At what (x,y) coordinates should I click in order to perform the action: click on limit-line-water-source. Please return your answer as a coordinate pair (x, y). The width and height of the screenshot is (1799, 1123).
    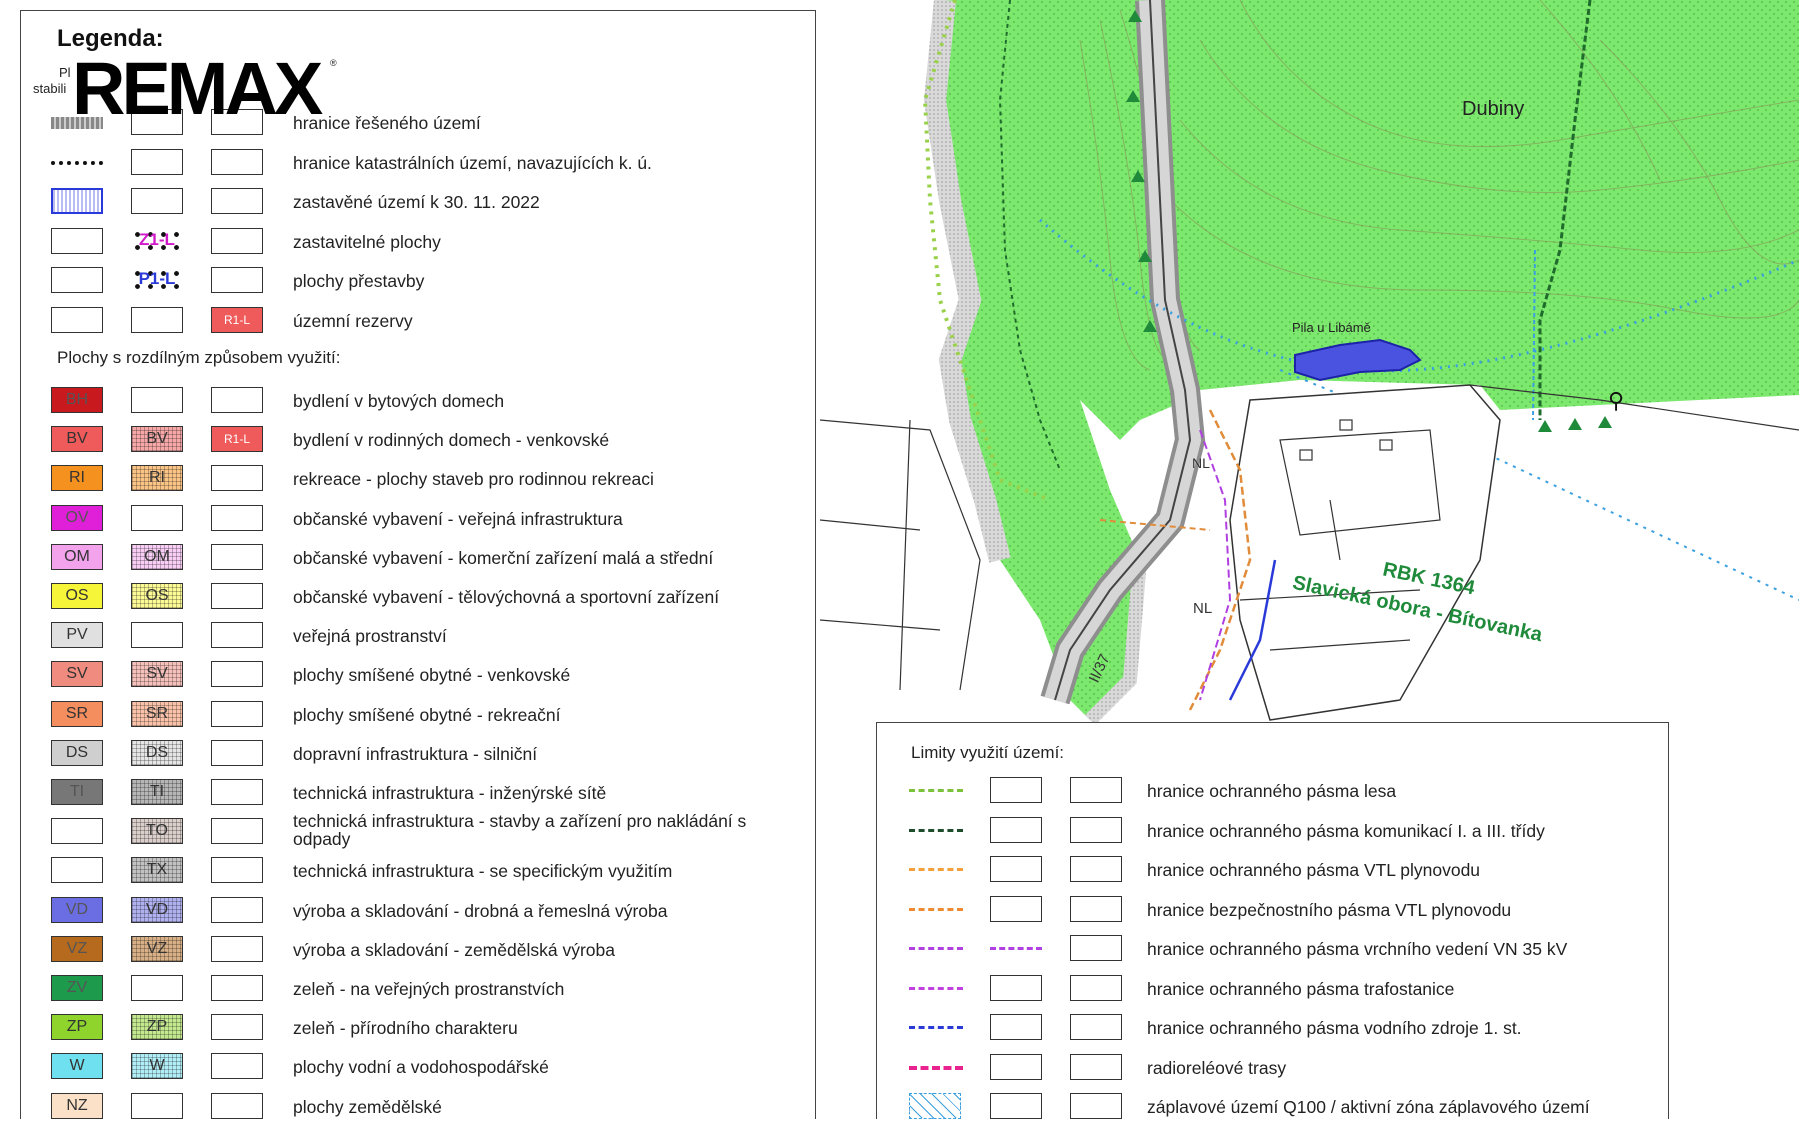
    Looking at the image, I should click on (936, 1027).